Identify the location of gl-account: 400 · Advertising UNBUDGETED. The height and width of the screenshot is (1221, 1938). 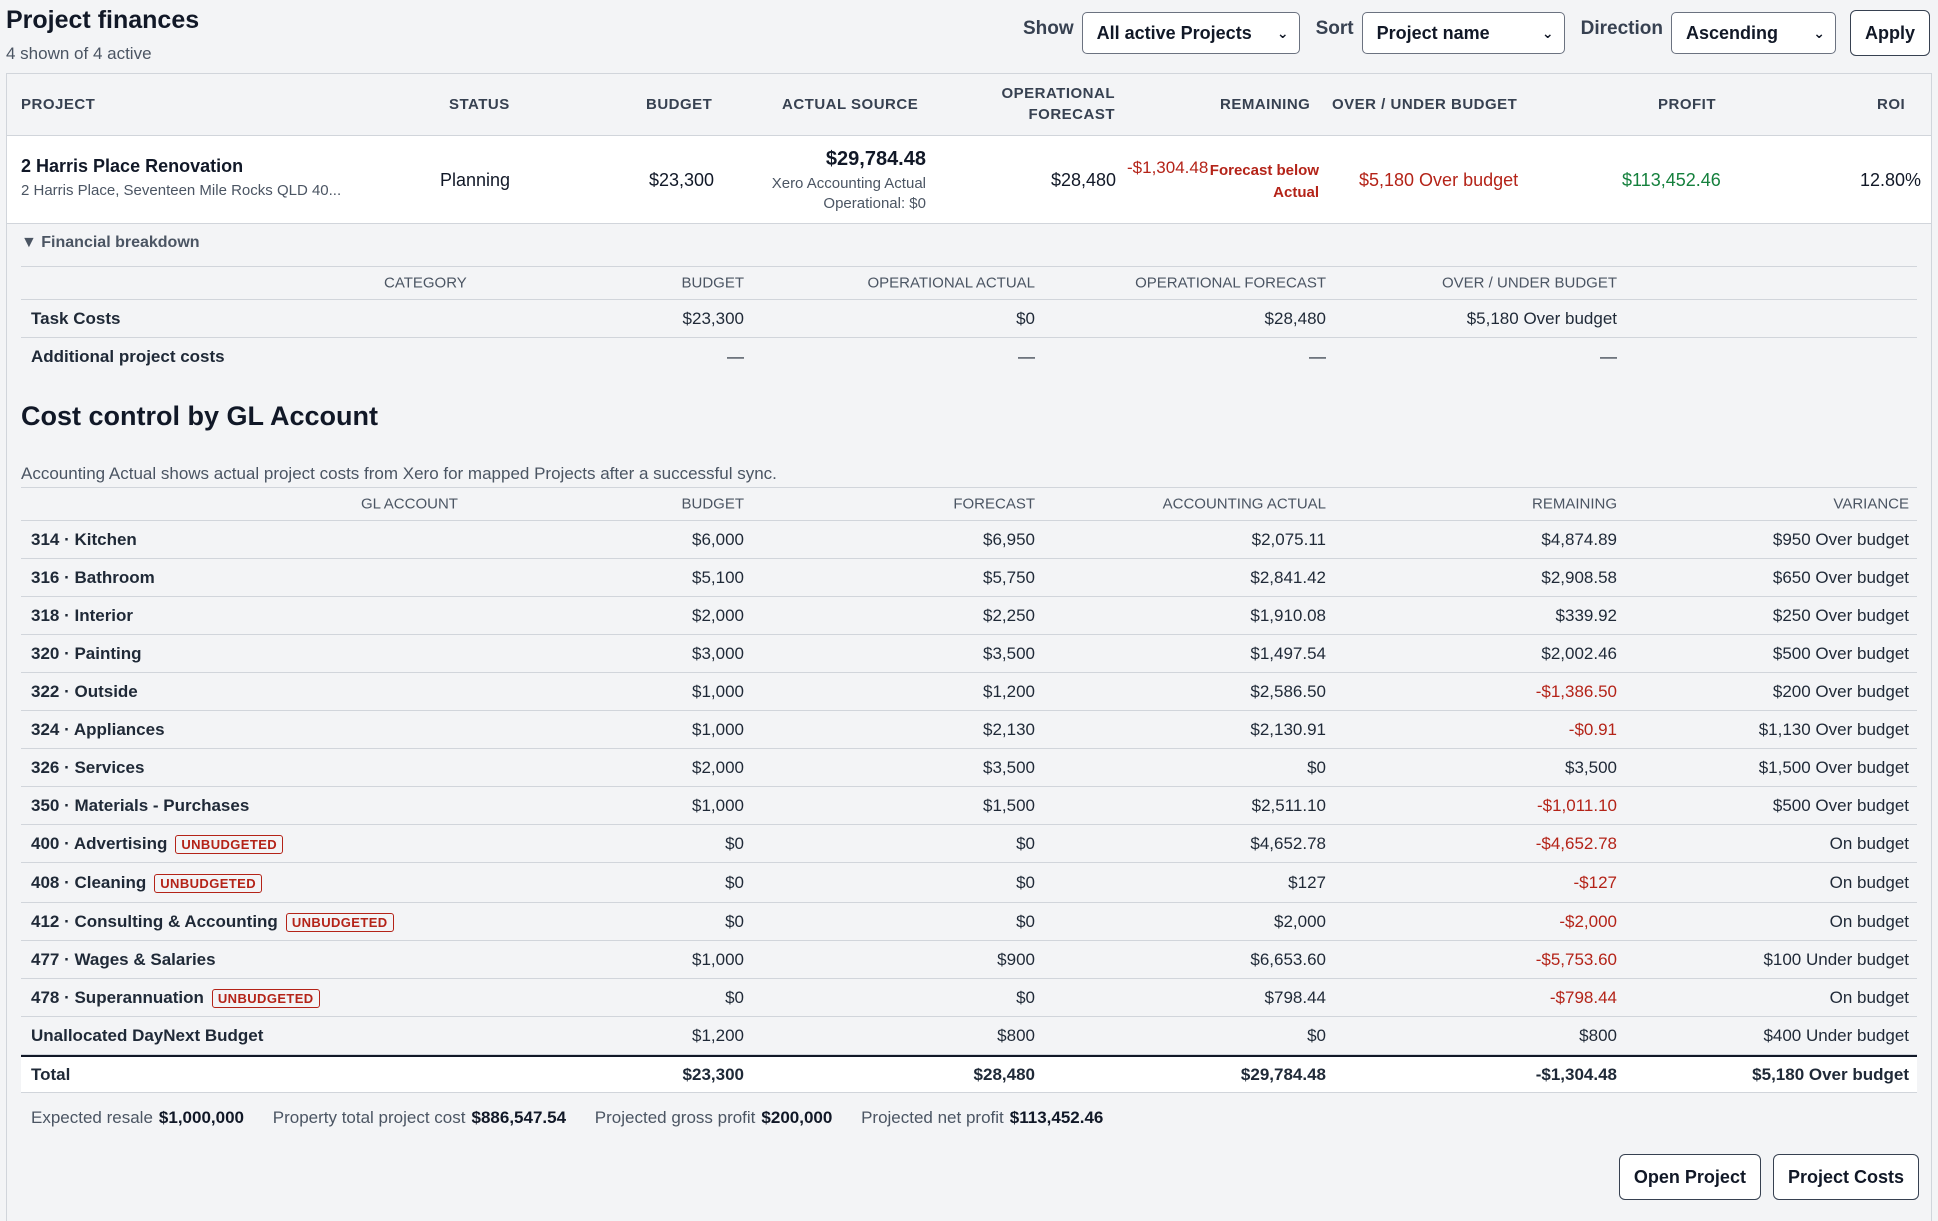
(157, 843).